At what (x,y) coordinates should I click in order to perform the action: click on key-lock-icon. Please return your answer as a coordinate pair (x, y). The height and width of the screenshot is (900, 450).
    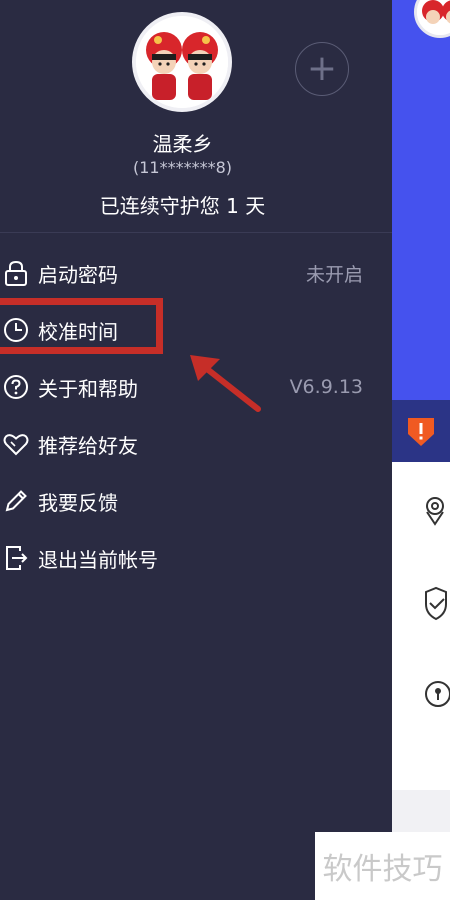
    Looking at the image, I should click on (437, 694).